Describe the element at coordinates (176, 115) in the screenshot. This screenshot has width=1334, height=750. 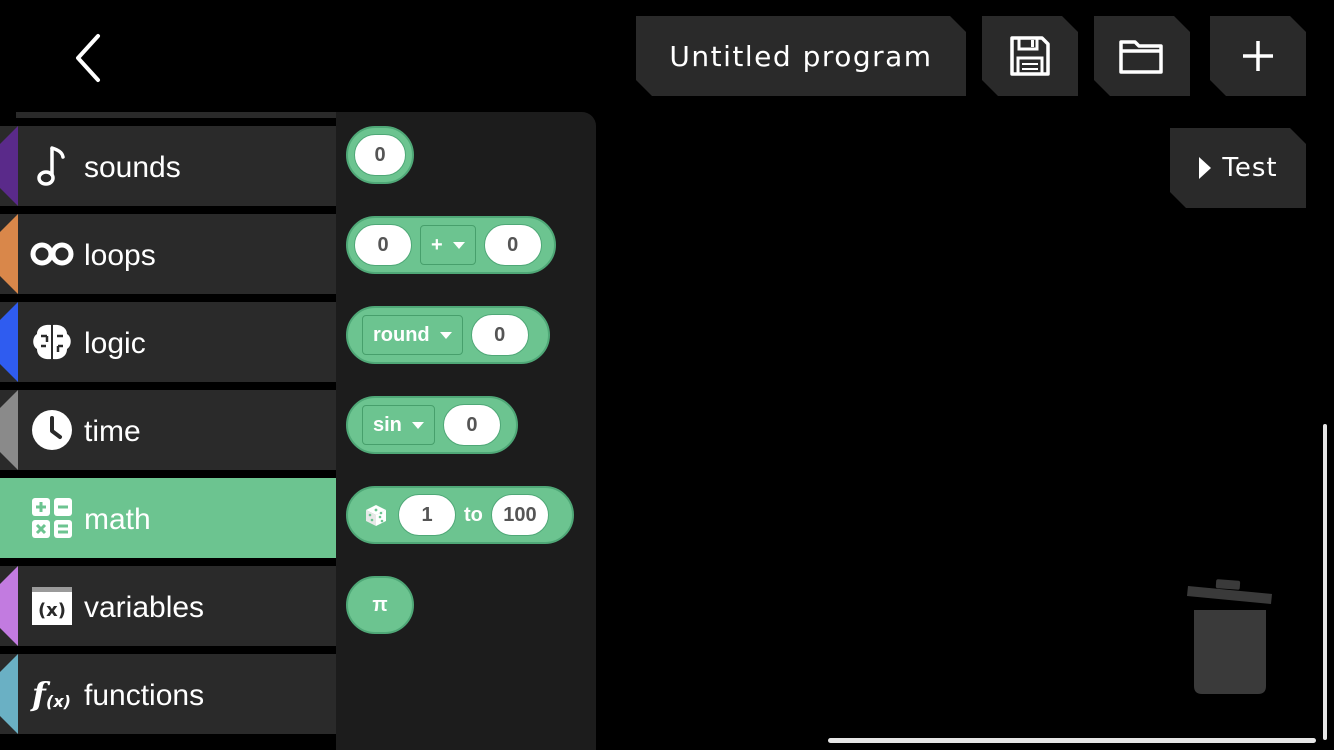
I see `category-list-edge` at that location.